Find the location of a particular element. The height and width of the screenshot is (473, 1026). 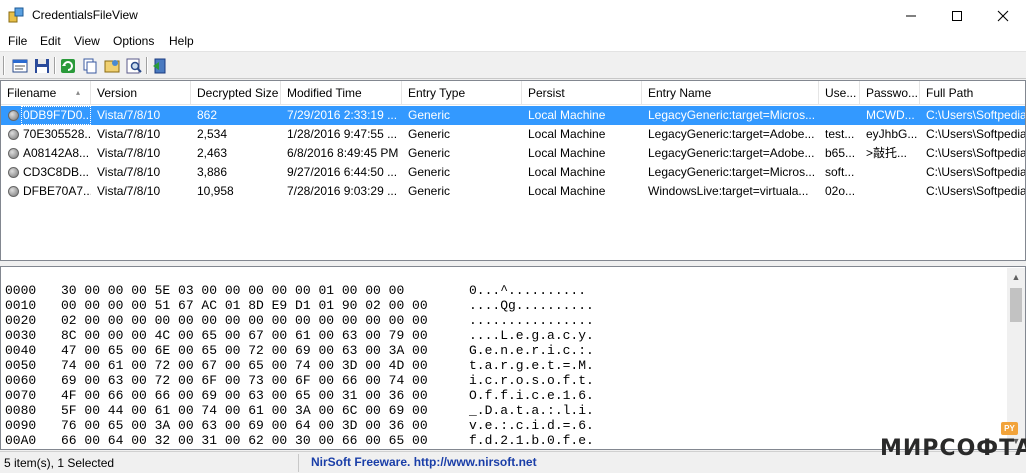

menu-view: View is located at coordinates (87, 41).